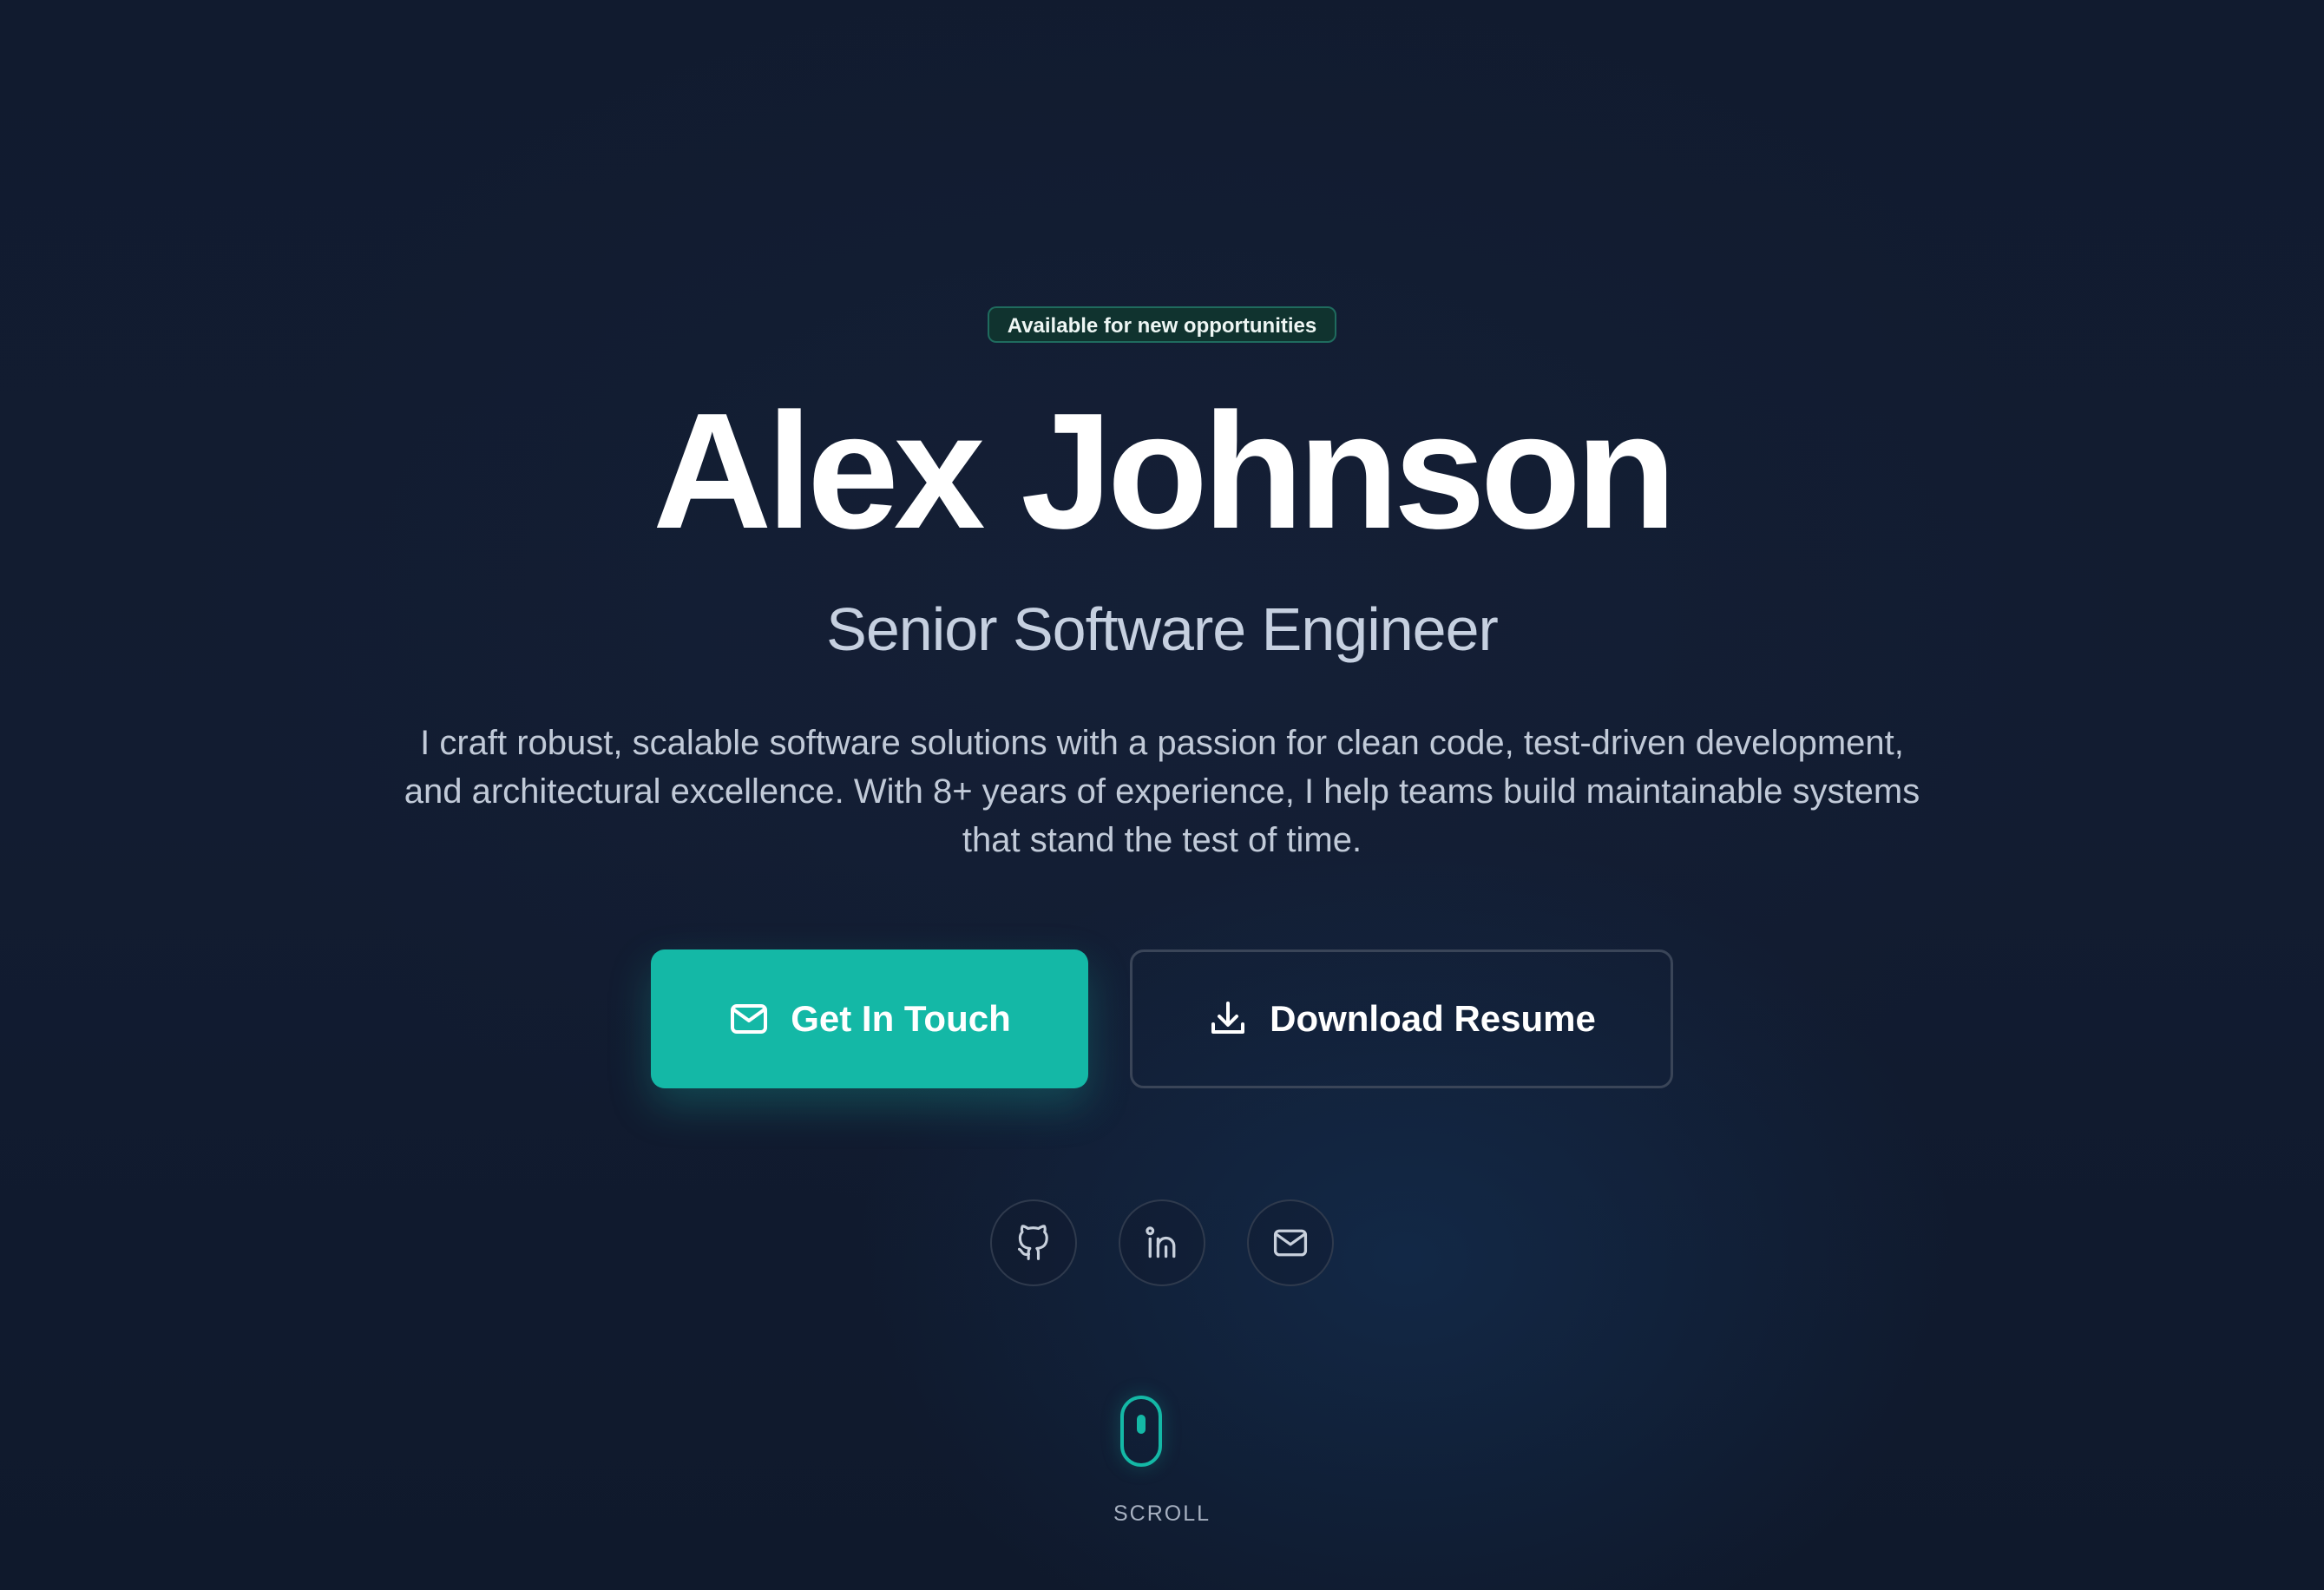 The image size is (2324, 1590). What do you see at coordinates (1141, 1424) in the screenshot?
I see `mouse-icon` at bounding box center [1141, 1424].